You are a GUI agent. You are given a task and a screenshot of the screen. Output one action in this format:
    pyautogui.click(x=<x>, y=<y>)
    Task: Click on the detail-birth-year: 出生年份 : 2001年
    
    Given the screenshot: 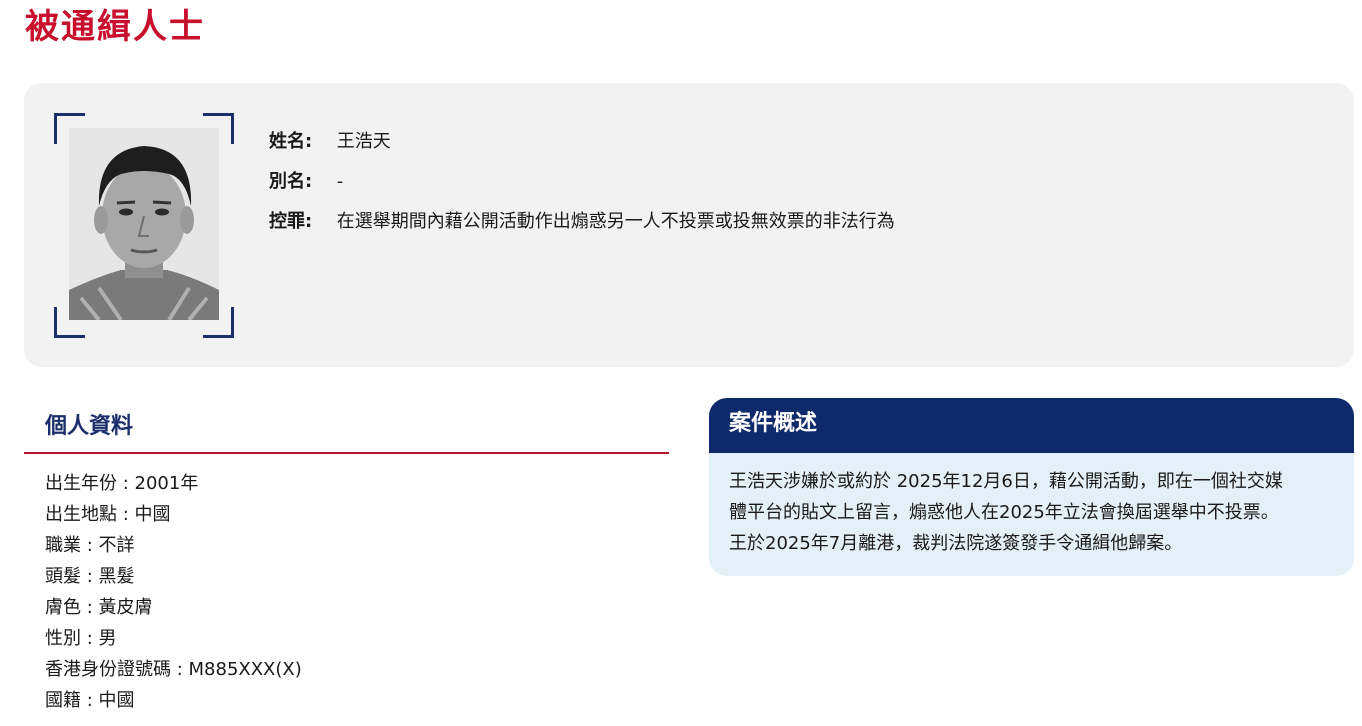 What is the action you would take?
    pyautogui.click(x=122, y=483)
    